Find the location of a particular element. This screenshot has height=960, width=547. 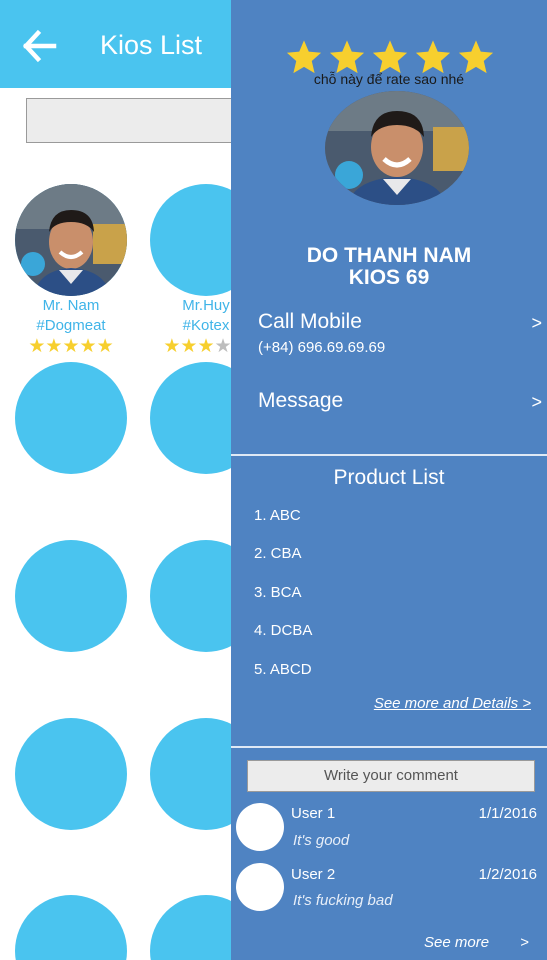

comment-text: It's good is located at coordinates (321, 840).